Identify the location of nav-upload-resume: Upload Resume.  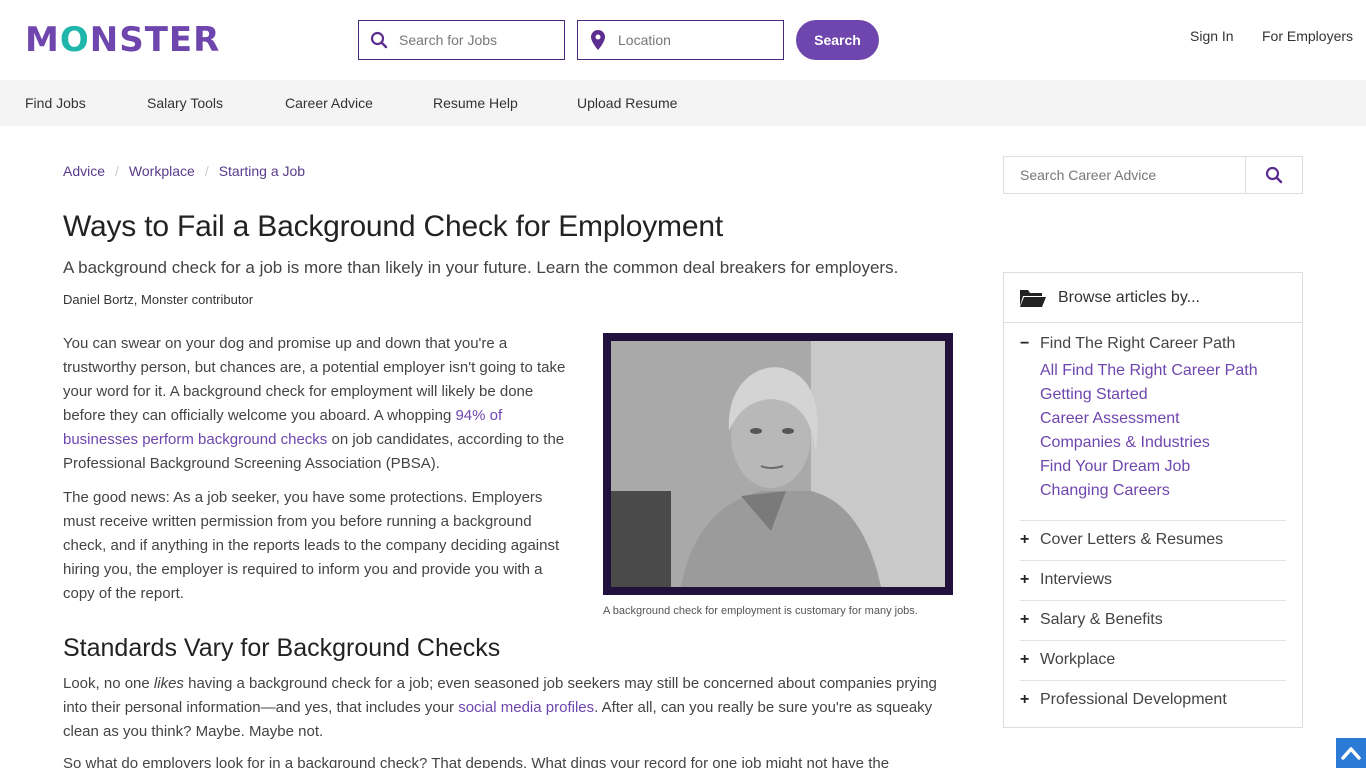
(627, 103).